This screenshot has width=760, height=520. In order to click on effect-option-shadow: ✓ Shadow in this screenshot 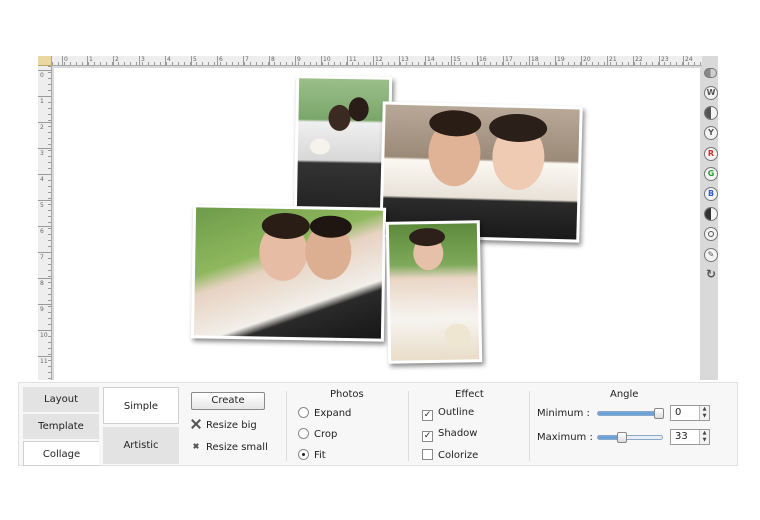, I will do `click(449, 435)`.